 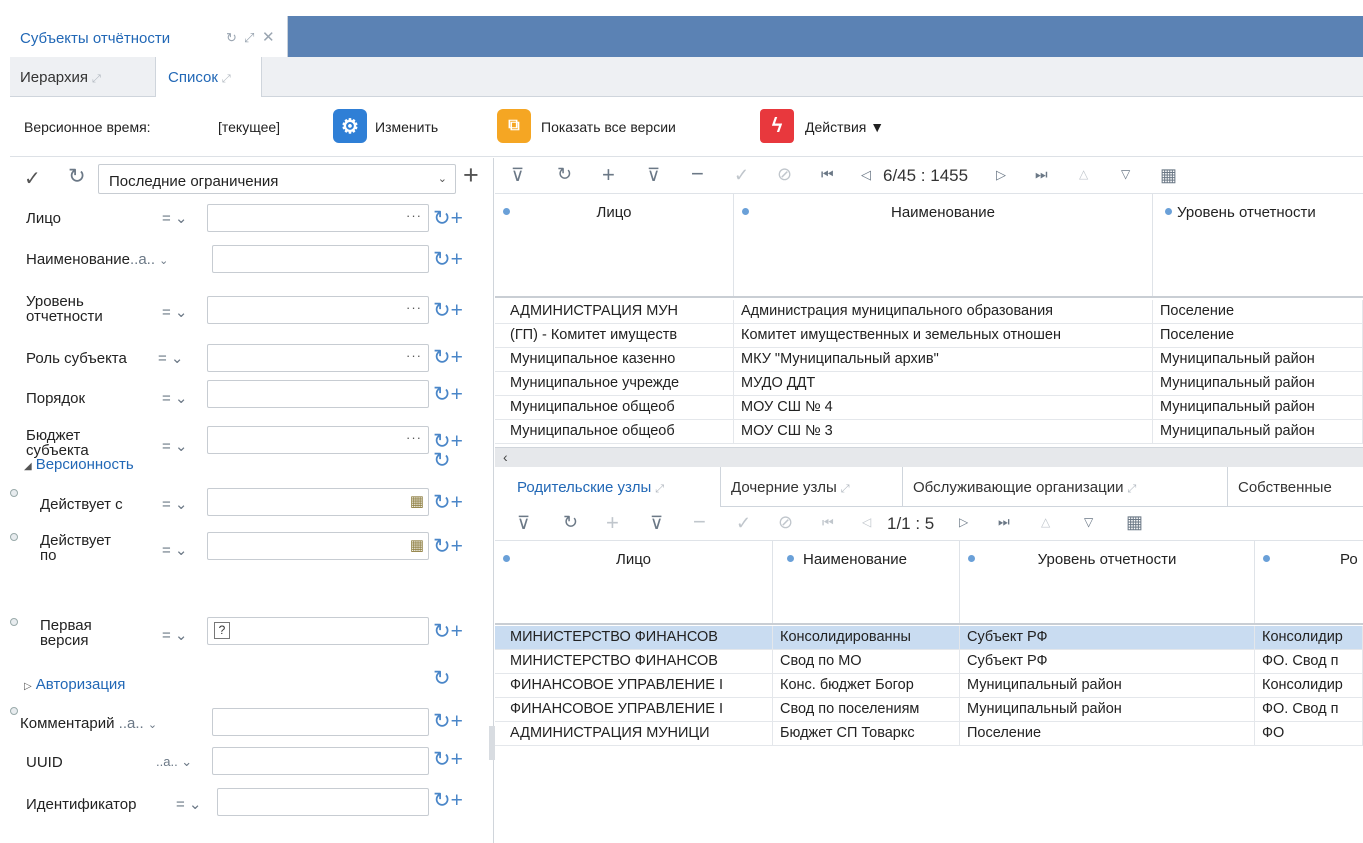 I want to click on preset-select: Последние ограничения ⌄, so click(x=277, y=179).